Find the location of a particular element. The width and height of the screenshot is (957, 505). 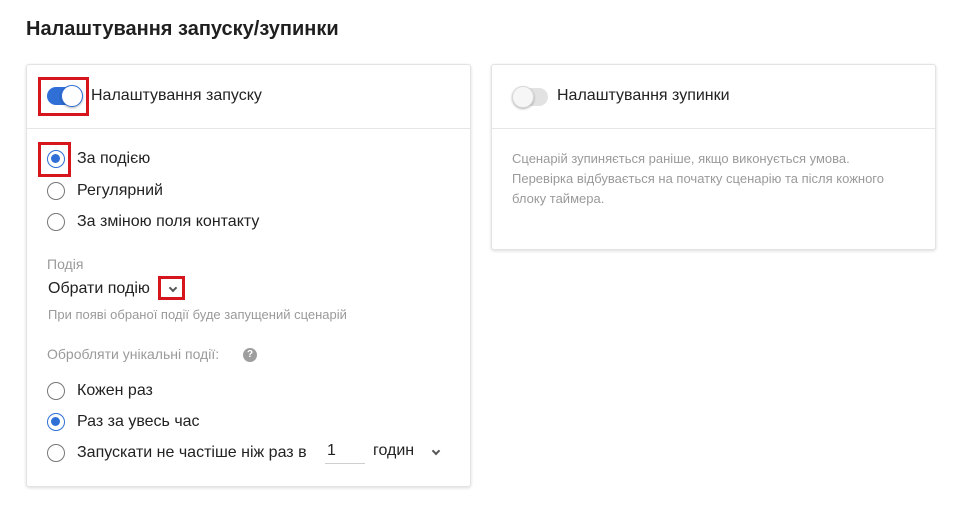

radio-label: Запускати не частіше ніж раз в is located at coordinates (192, 452).